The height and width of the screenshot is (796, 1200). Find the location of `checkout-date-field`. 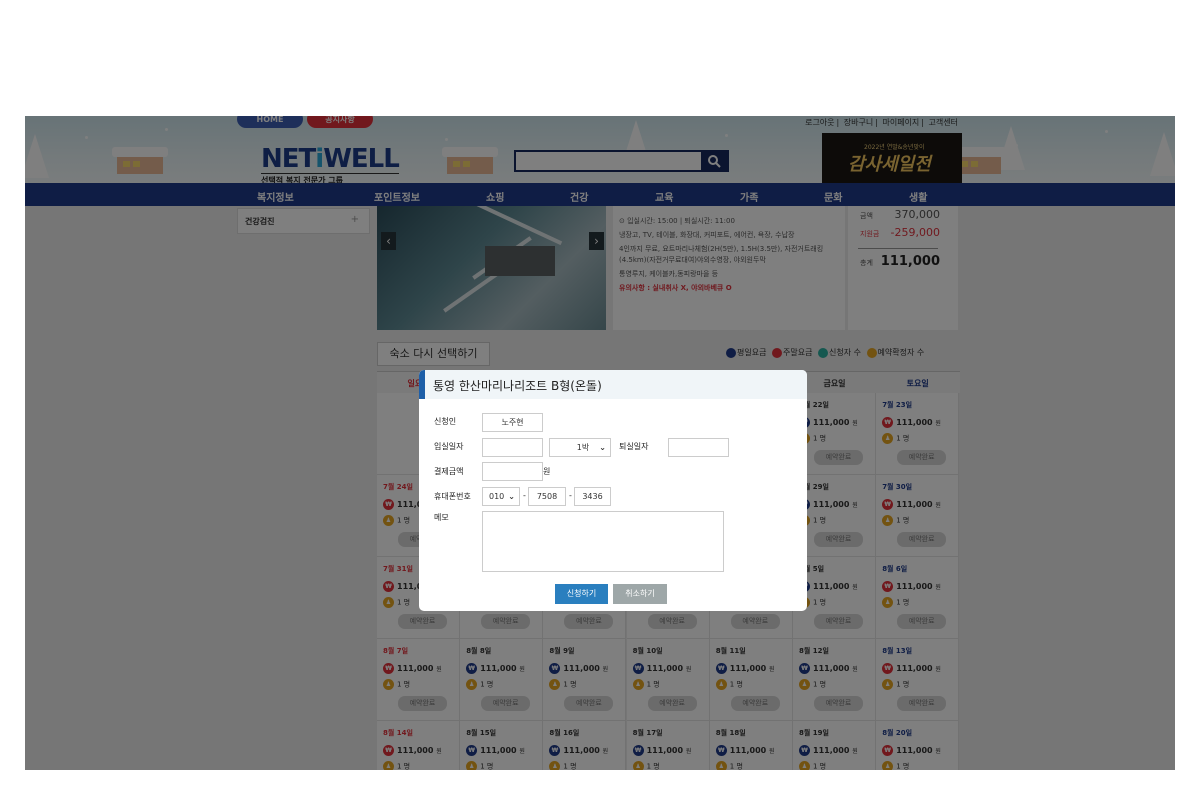

checkout-date-field is located at coordinates (698, 447).